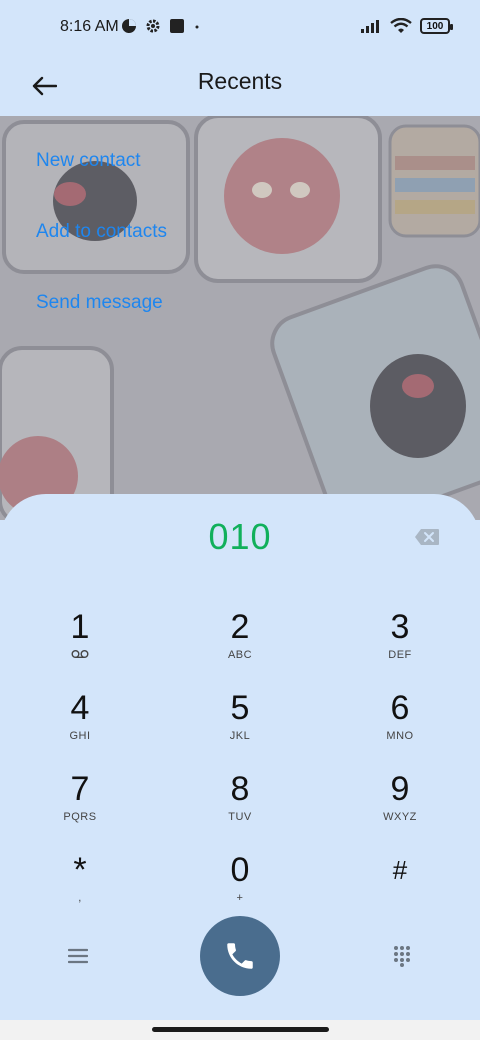  I want to click on menu-button, so click(78, 956).